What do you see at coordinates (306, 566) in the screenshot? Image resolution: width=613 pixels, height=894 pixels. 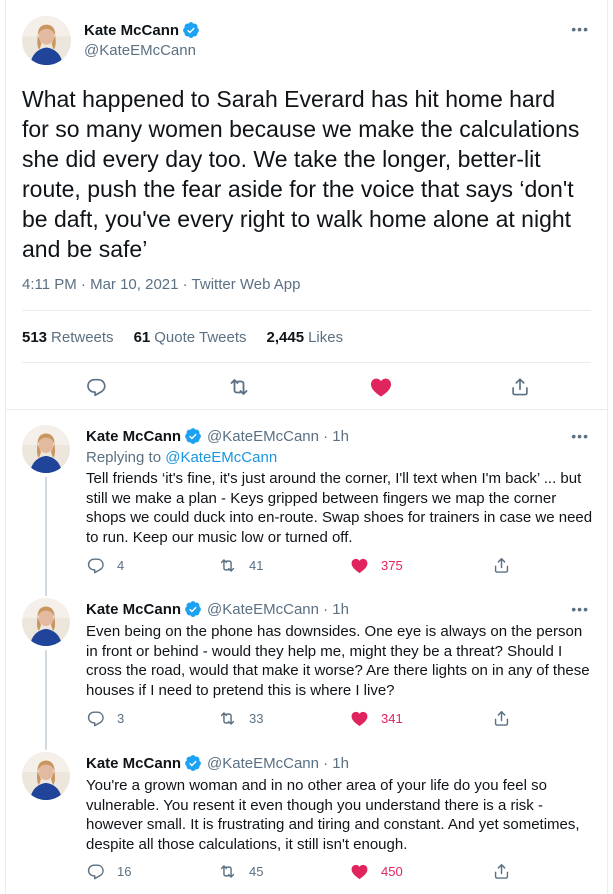 I see `reply-action-bar: 4 41 375` at bounding box center [306, 566].